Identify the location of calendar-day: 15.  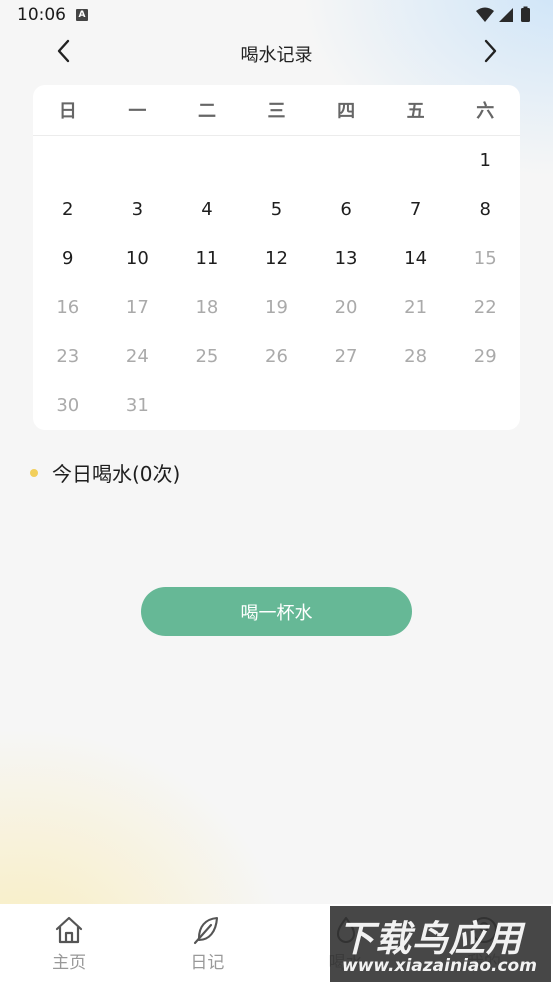
(485, 258).